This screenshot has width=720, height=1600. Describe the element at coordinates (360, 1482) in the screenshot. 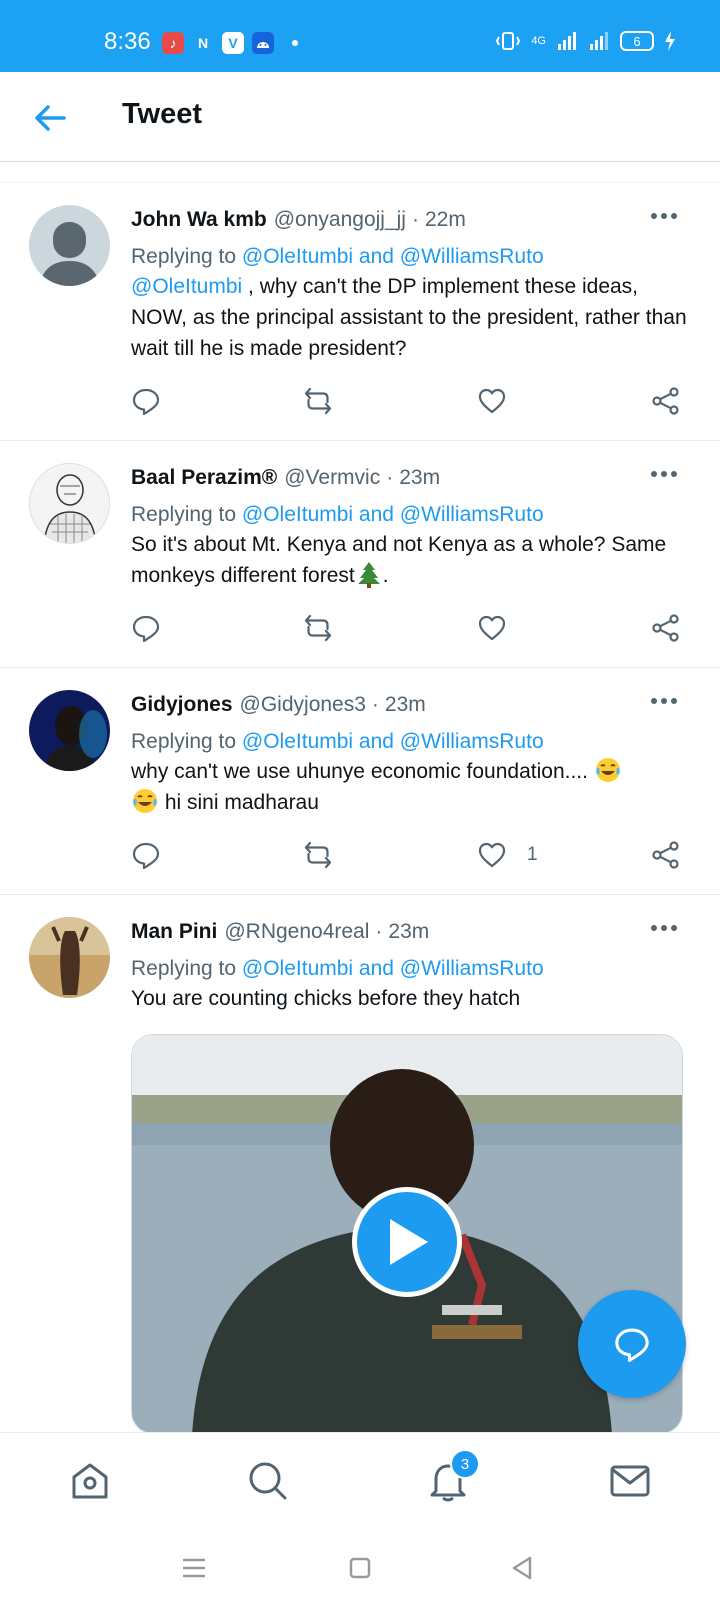

I see `bottom-navigation: 3` at that location.